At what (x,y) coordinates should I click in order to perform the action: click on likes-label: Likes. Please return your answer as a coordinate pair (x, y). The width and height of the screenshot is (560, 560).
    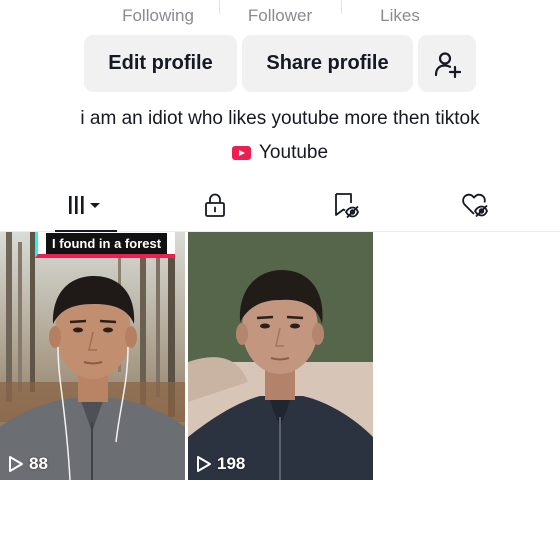
    Looking at the image, I should click on (400, 16).